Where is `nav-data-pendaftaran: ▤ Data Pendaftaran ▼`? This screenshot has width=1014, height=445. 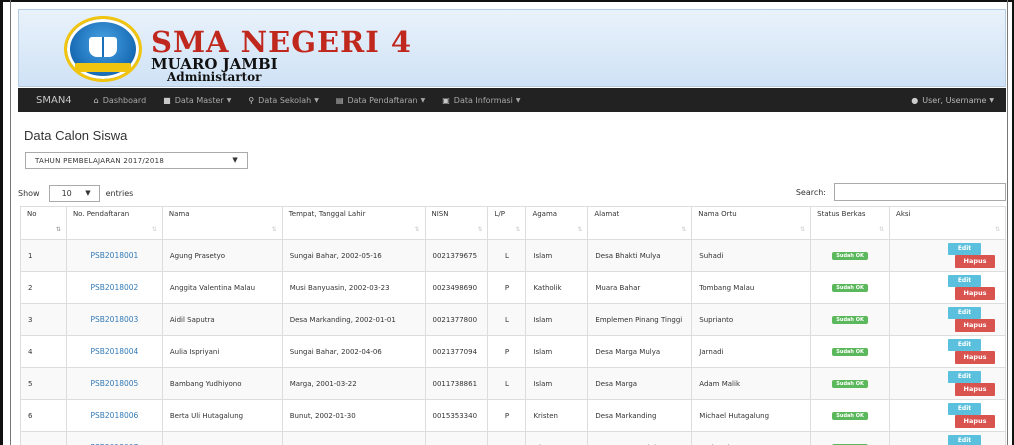 nav-data-pendaftaran: ▤ Data Pendaftaran ▼ is located at coordinates (380, 100).